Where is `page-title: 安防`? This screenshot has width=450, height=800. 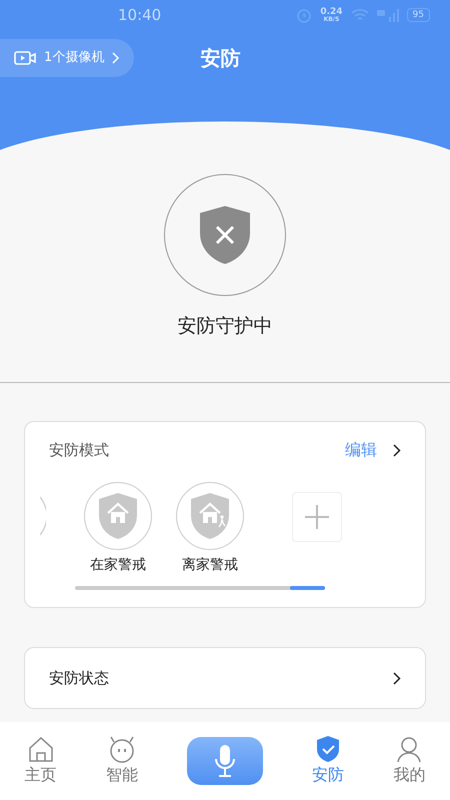 page-title: 安防 is located at coordinates (220, 58).